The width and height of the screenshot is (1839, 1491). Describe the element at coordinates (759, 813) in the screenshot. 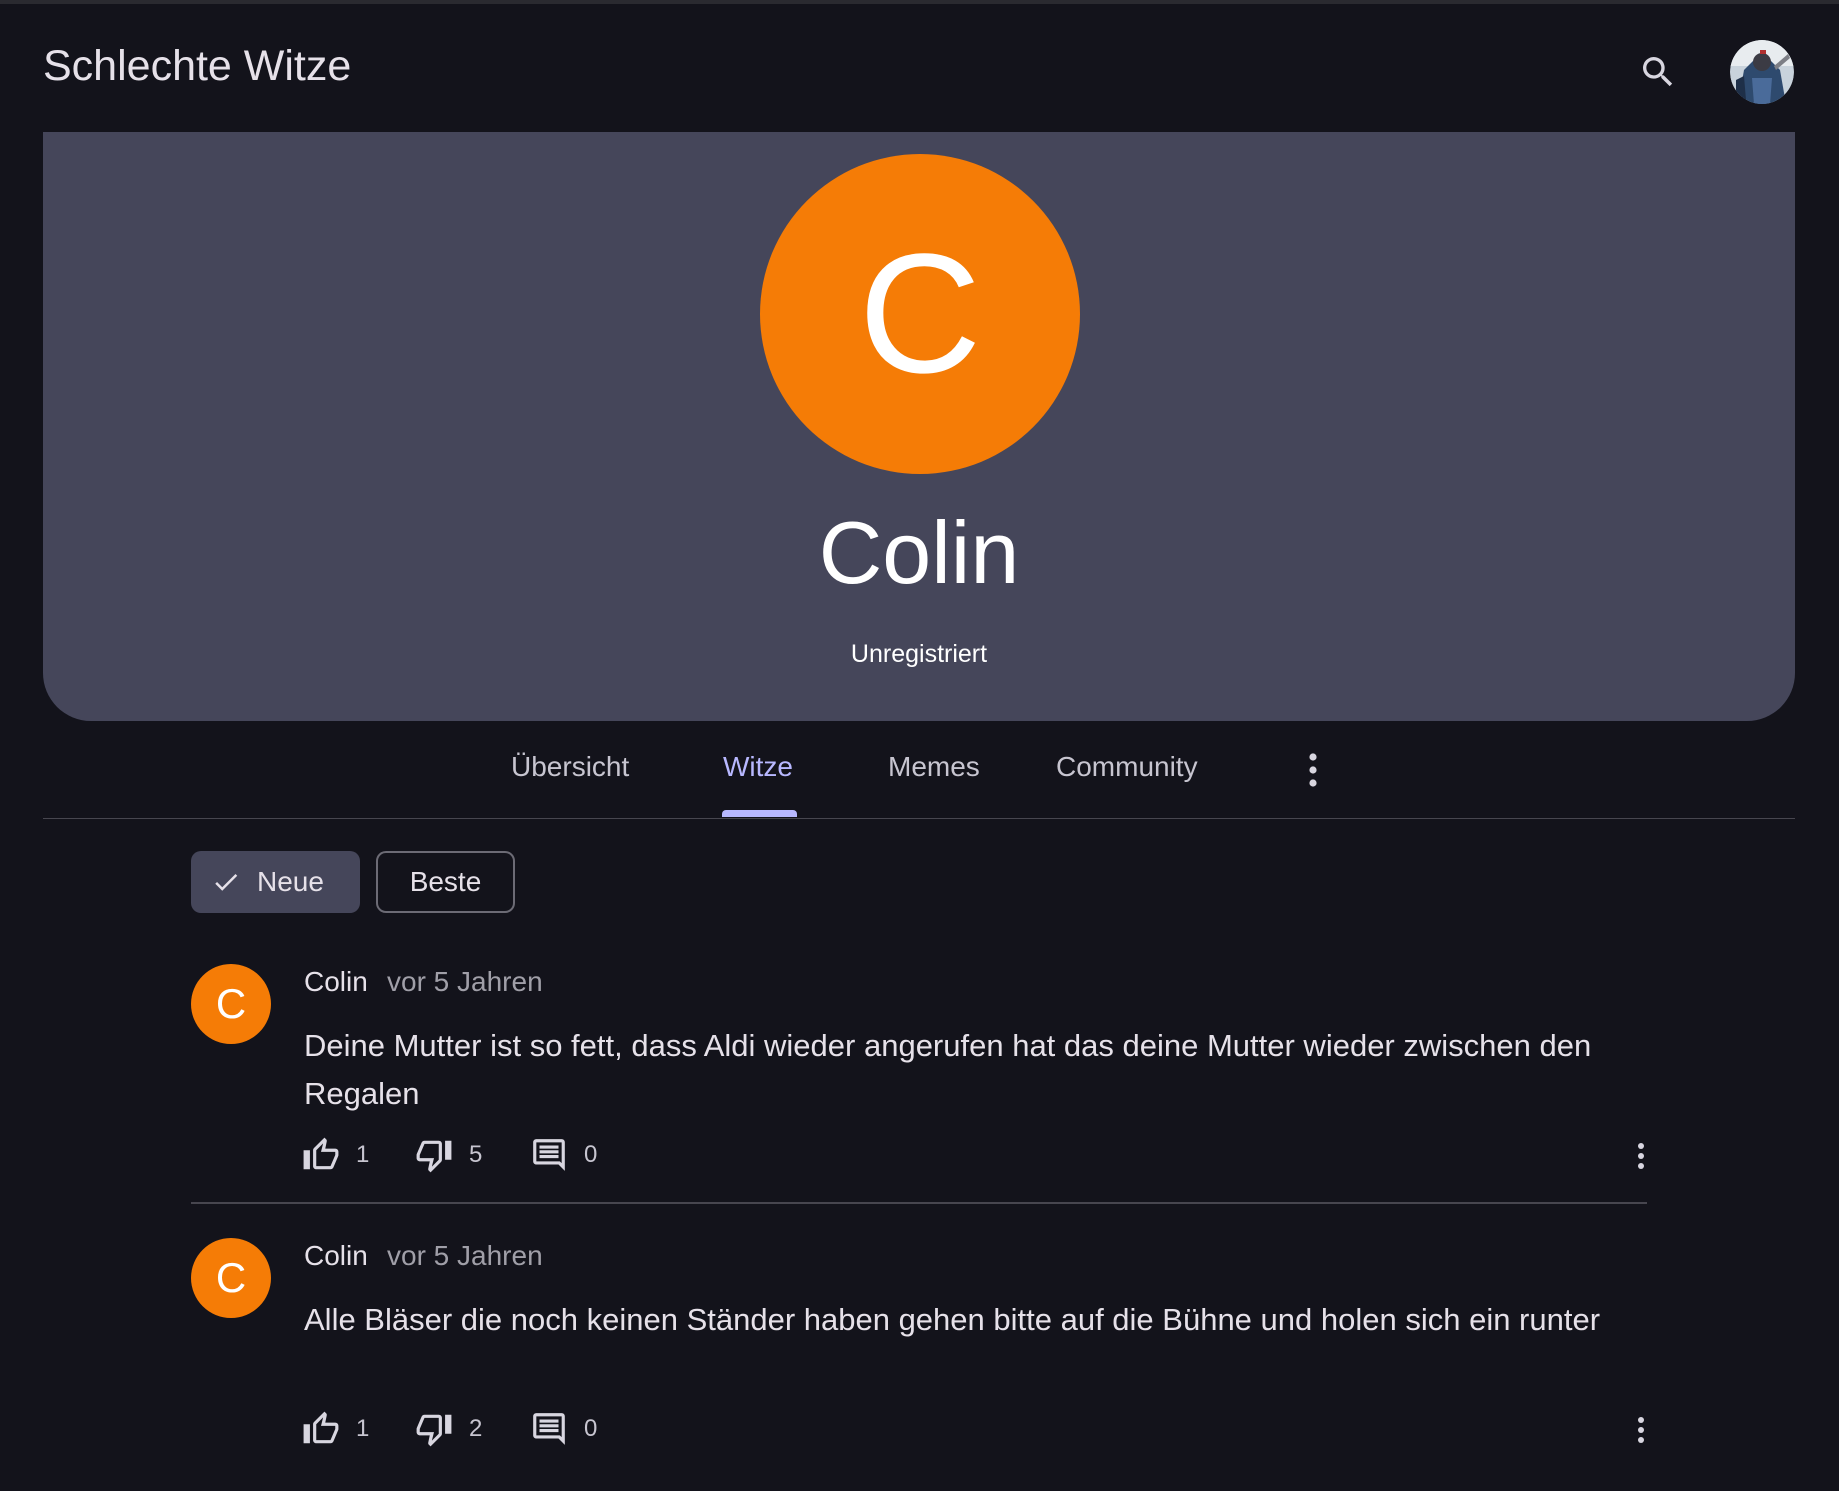

I see `tab-active-indicator` at that location.